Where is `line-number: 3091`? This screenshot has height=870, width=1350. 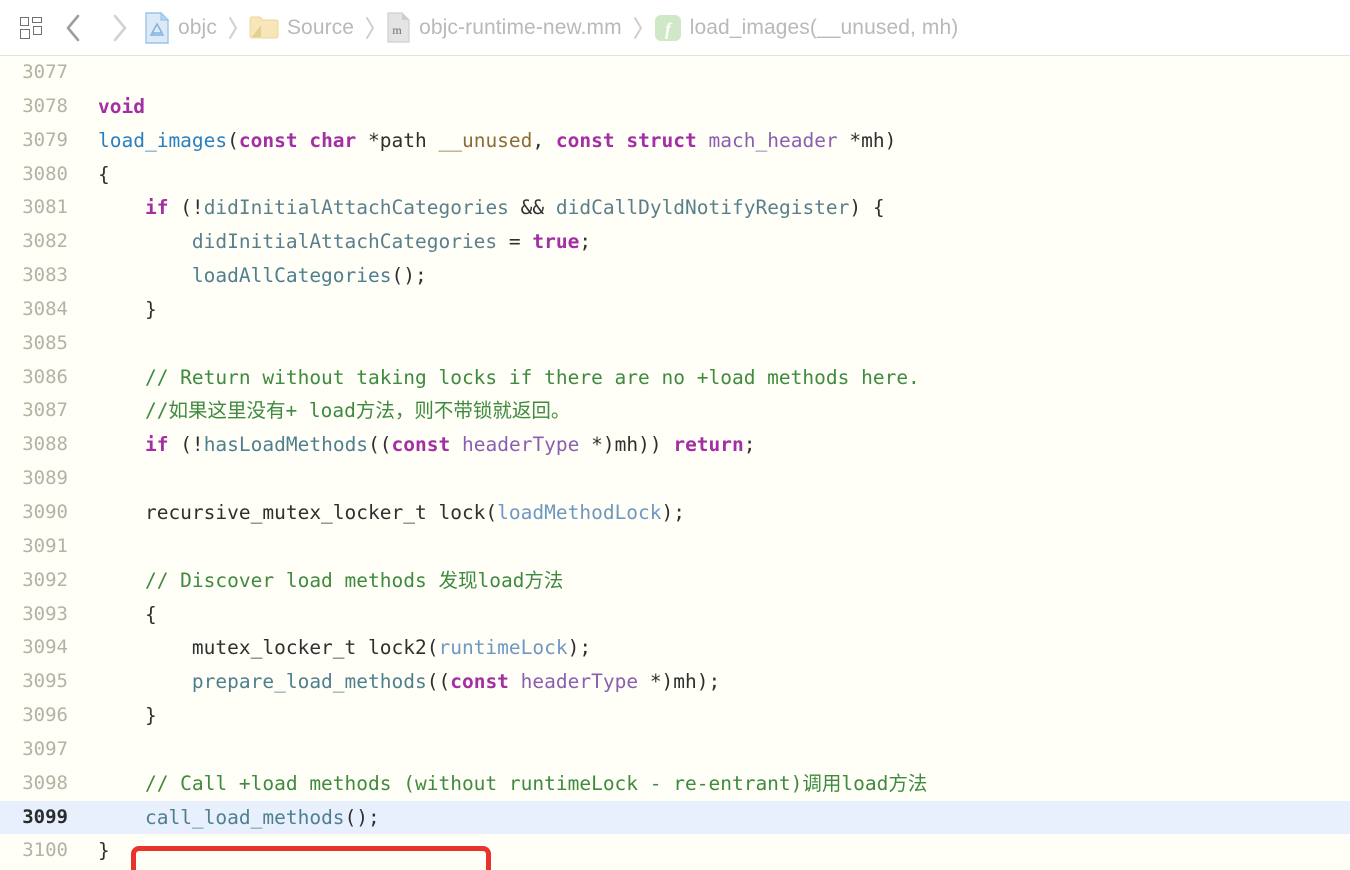 line-number: 3091 is located at coordinates (45, 545).